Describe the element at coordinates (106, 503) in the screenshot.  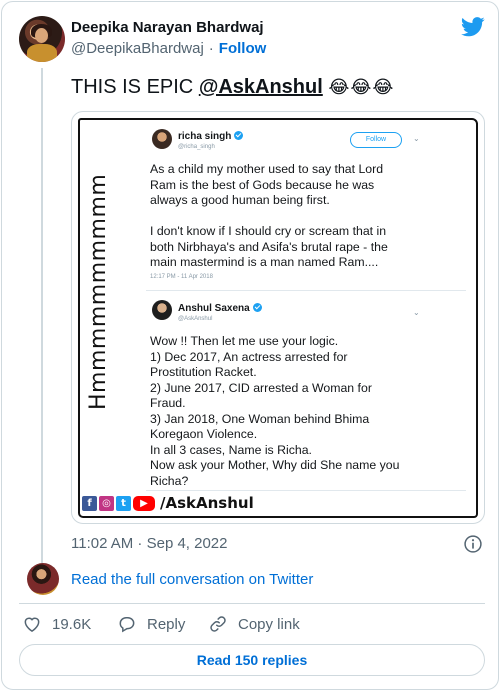
I see `instagram-icon: ◎` at that location.